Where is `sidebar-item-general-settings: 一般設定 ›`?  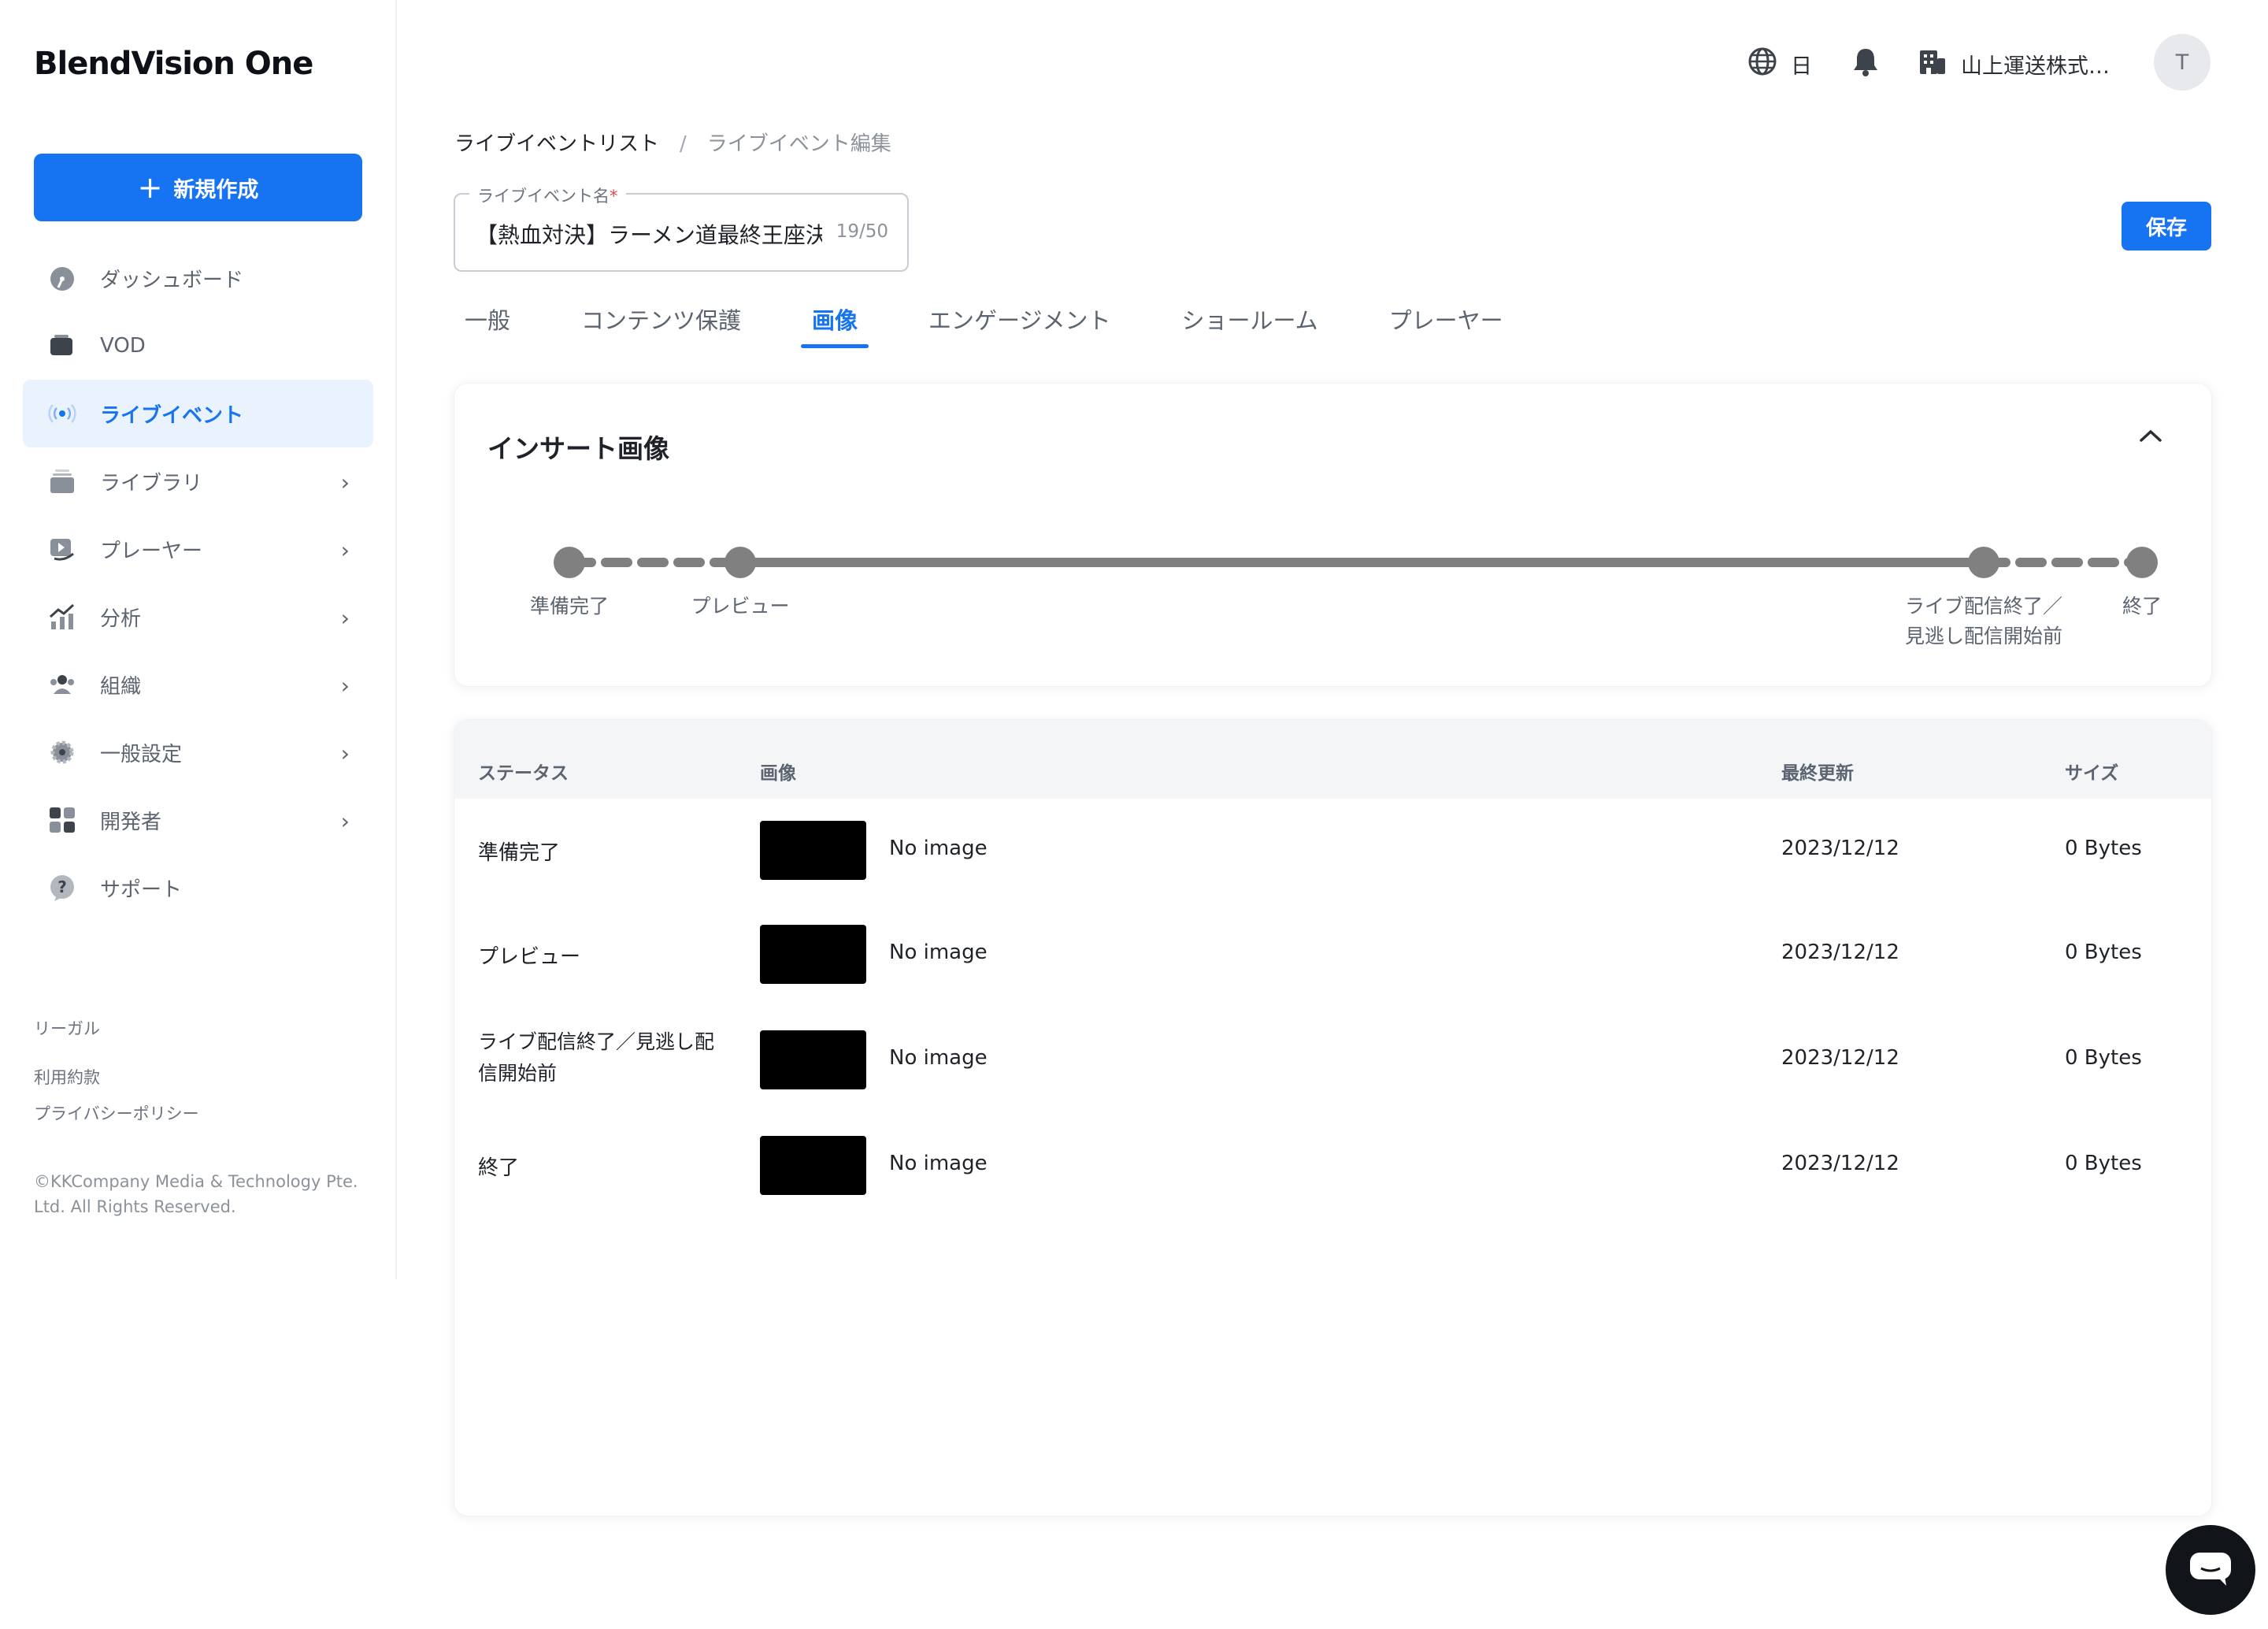
sidebar-item-general-settings: 一般設定 › is located at coordinates (198, 752).